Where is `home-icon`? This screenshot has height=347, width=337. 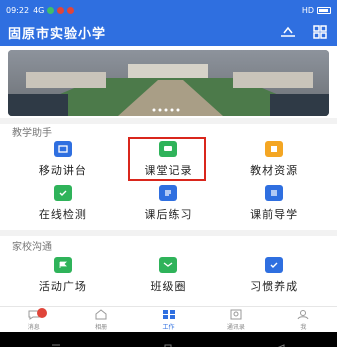 home-icon is located at coordinates (101, 315).